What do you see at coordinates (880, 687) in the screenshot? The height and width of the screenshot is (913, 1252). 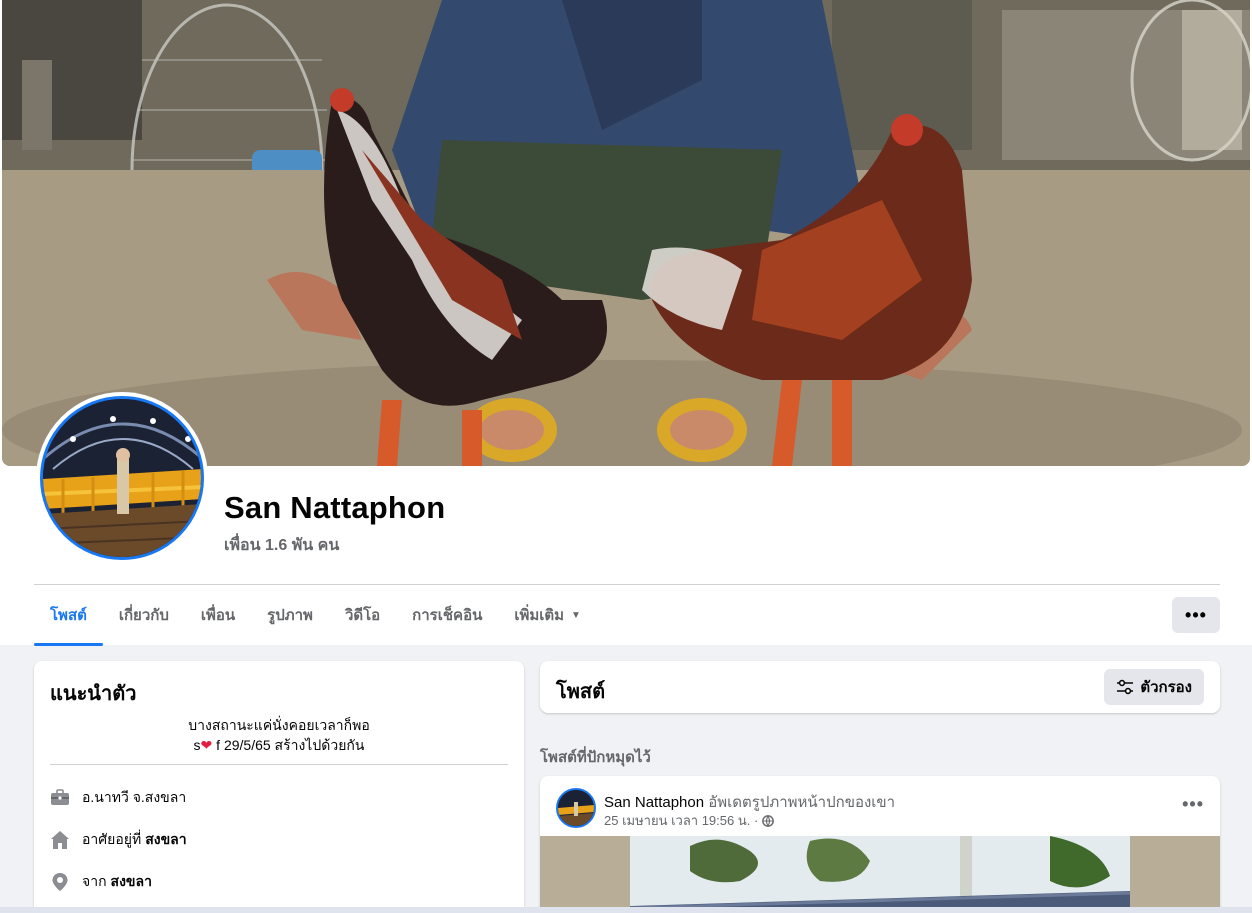 I see `posts-header-card: โพสต์ ตัวกรอง` at bounding box center [880, 687].